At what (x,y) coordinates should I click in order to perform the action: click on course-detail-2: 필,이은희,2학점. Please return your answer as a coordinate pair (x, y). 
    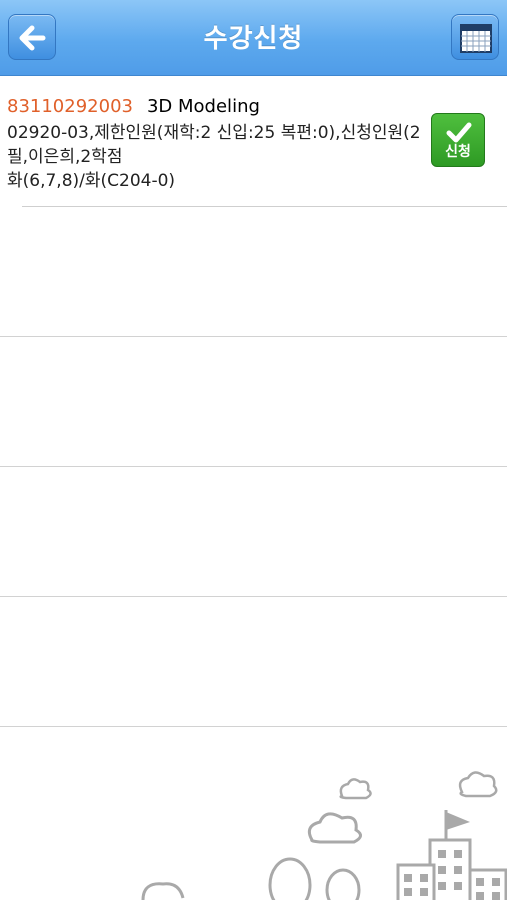
    Looking at the image, I should click on (65, 157).